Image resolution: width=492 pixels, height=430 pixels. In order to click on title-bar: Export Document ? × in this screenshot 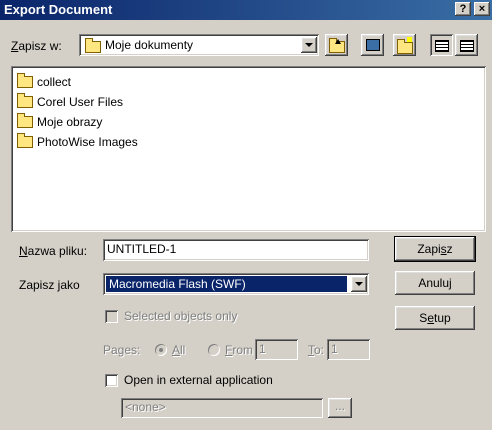, I will do `click(246, 10)`.